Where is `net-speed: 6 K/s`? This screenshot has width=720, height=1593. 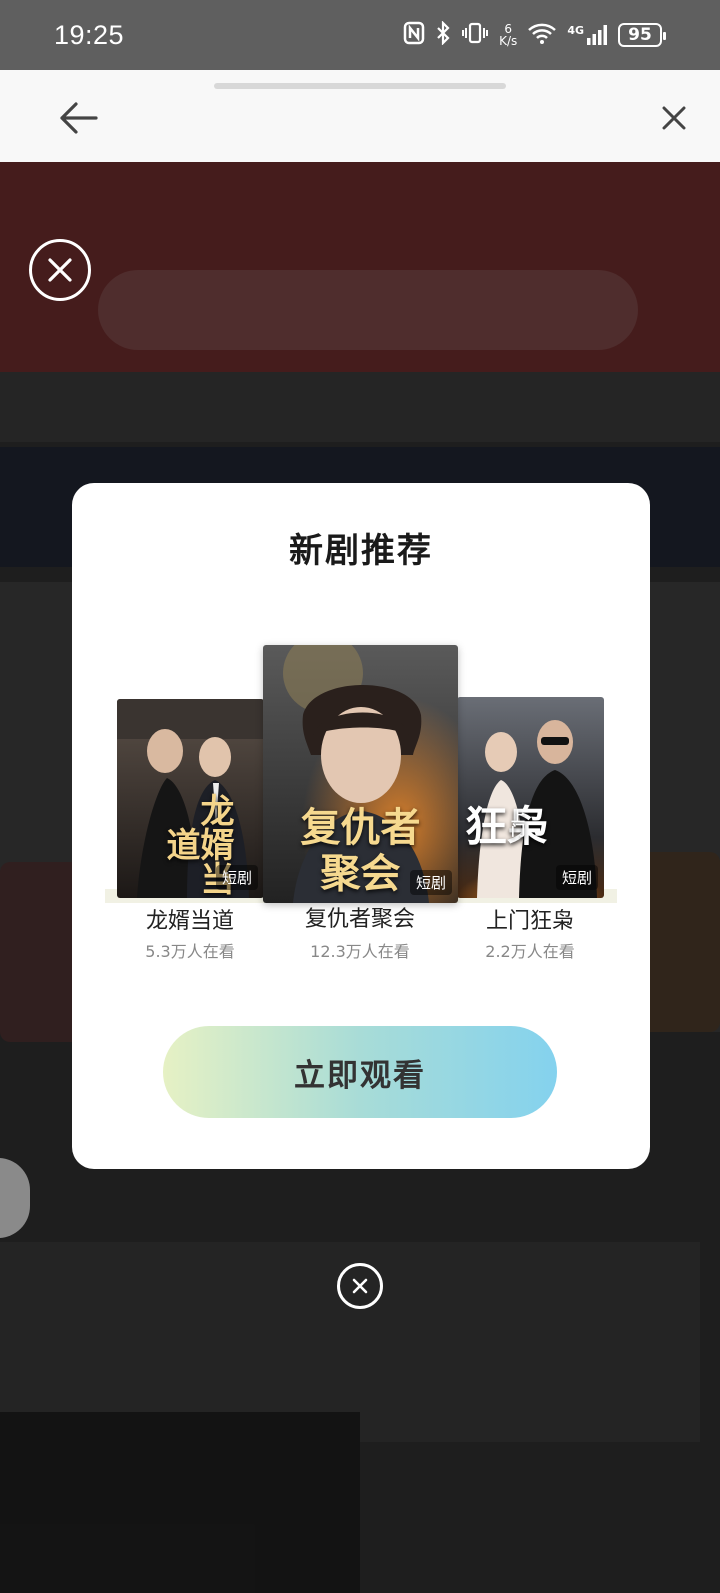
net-speed: 6 K/s is located at coordinates (508, 35).